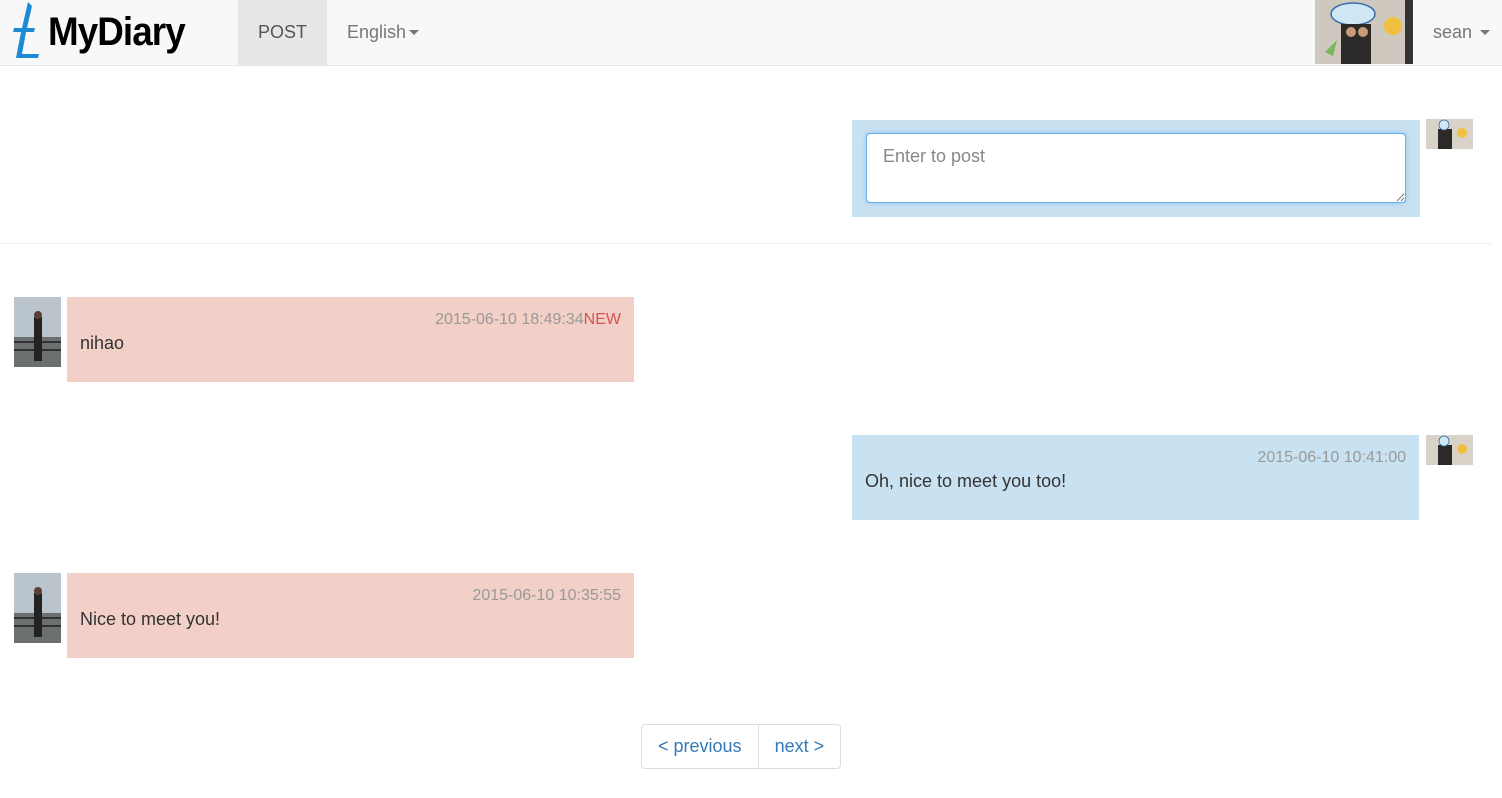  What do you see at coordinates (350, 615) in the screenshot?
I see `message-card: 2015-06-10 10:35:55 Nice to meet you!` at bounding box center [350, 615].